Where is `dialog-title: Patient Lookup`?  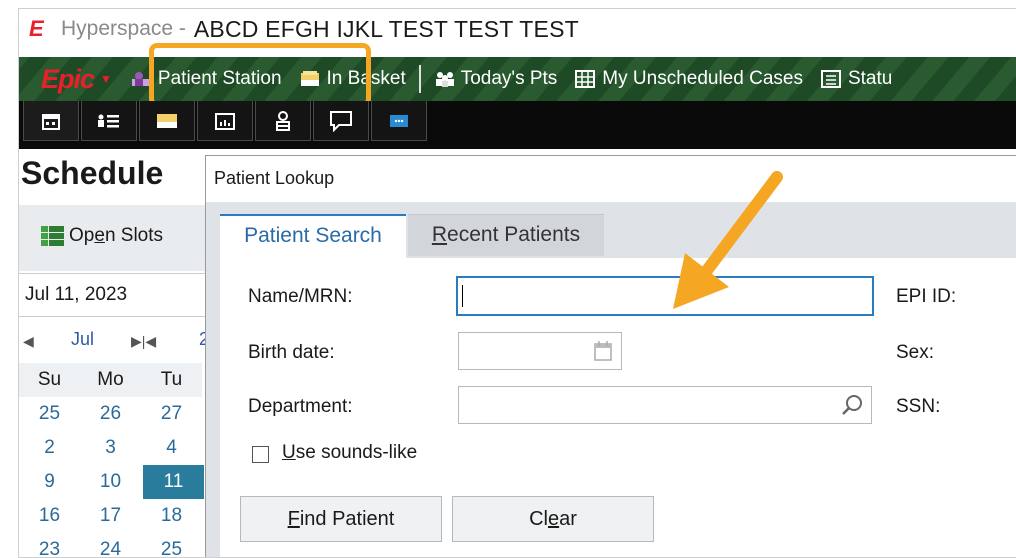 dialog-title: Patient Lookup is located at coordinates (611, 176).